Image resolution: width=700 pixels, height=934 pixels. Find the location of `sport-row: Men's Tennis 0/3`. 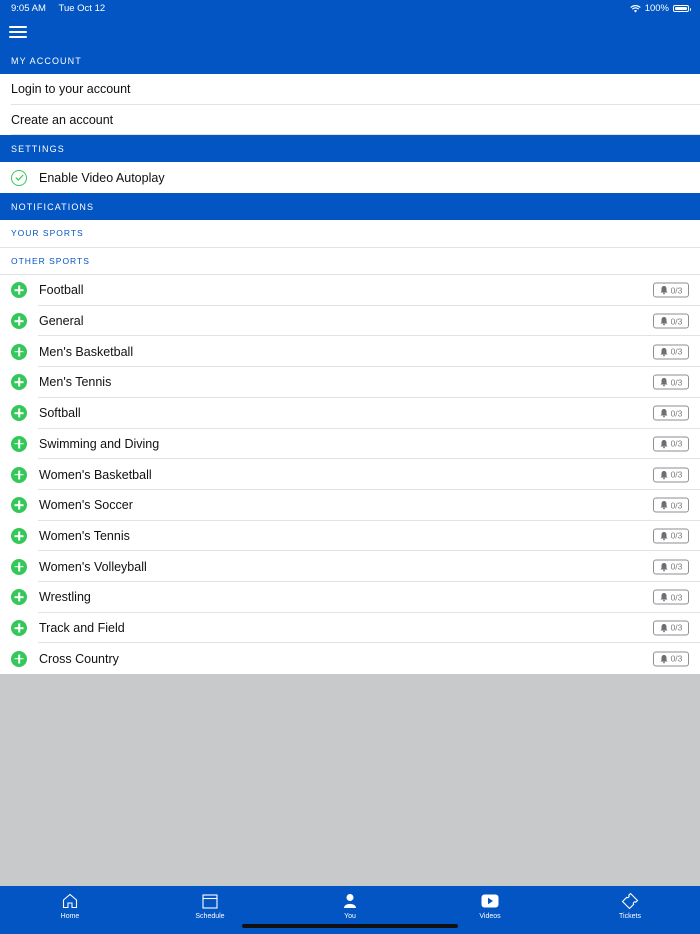

sport-row: Men's Tennis 0/3 is located at coordinates (350, 382).